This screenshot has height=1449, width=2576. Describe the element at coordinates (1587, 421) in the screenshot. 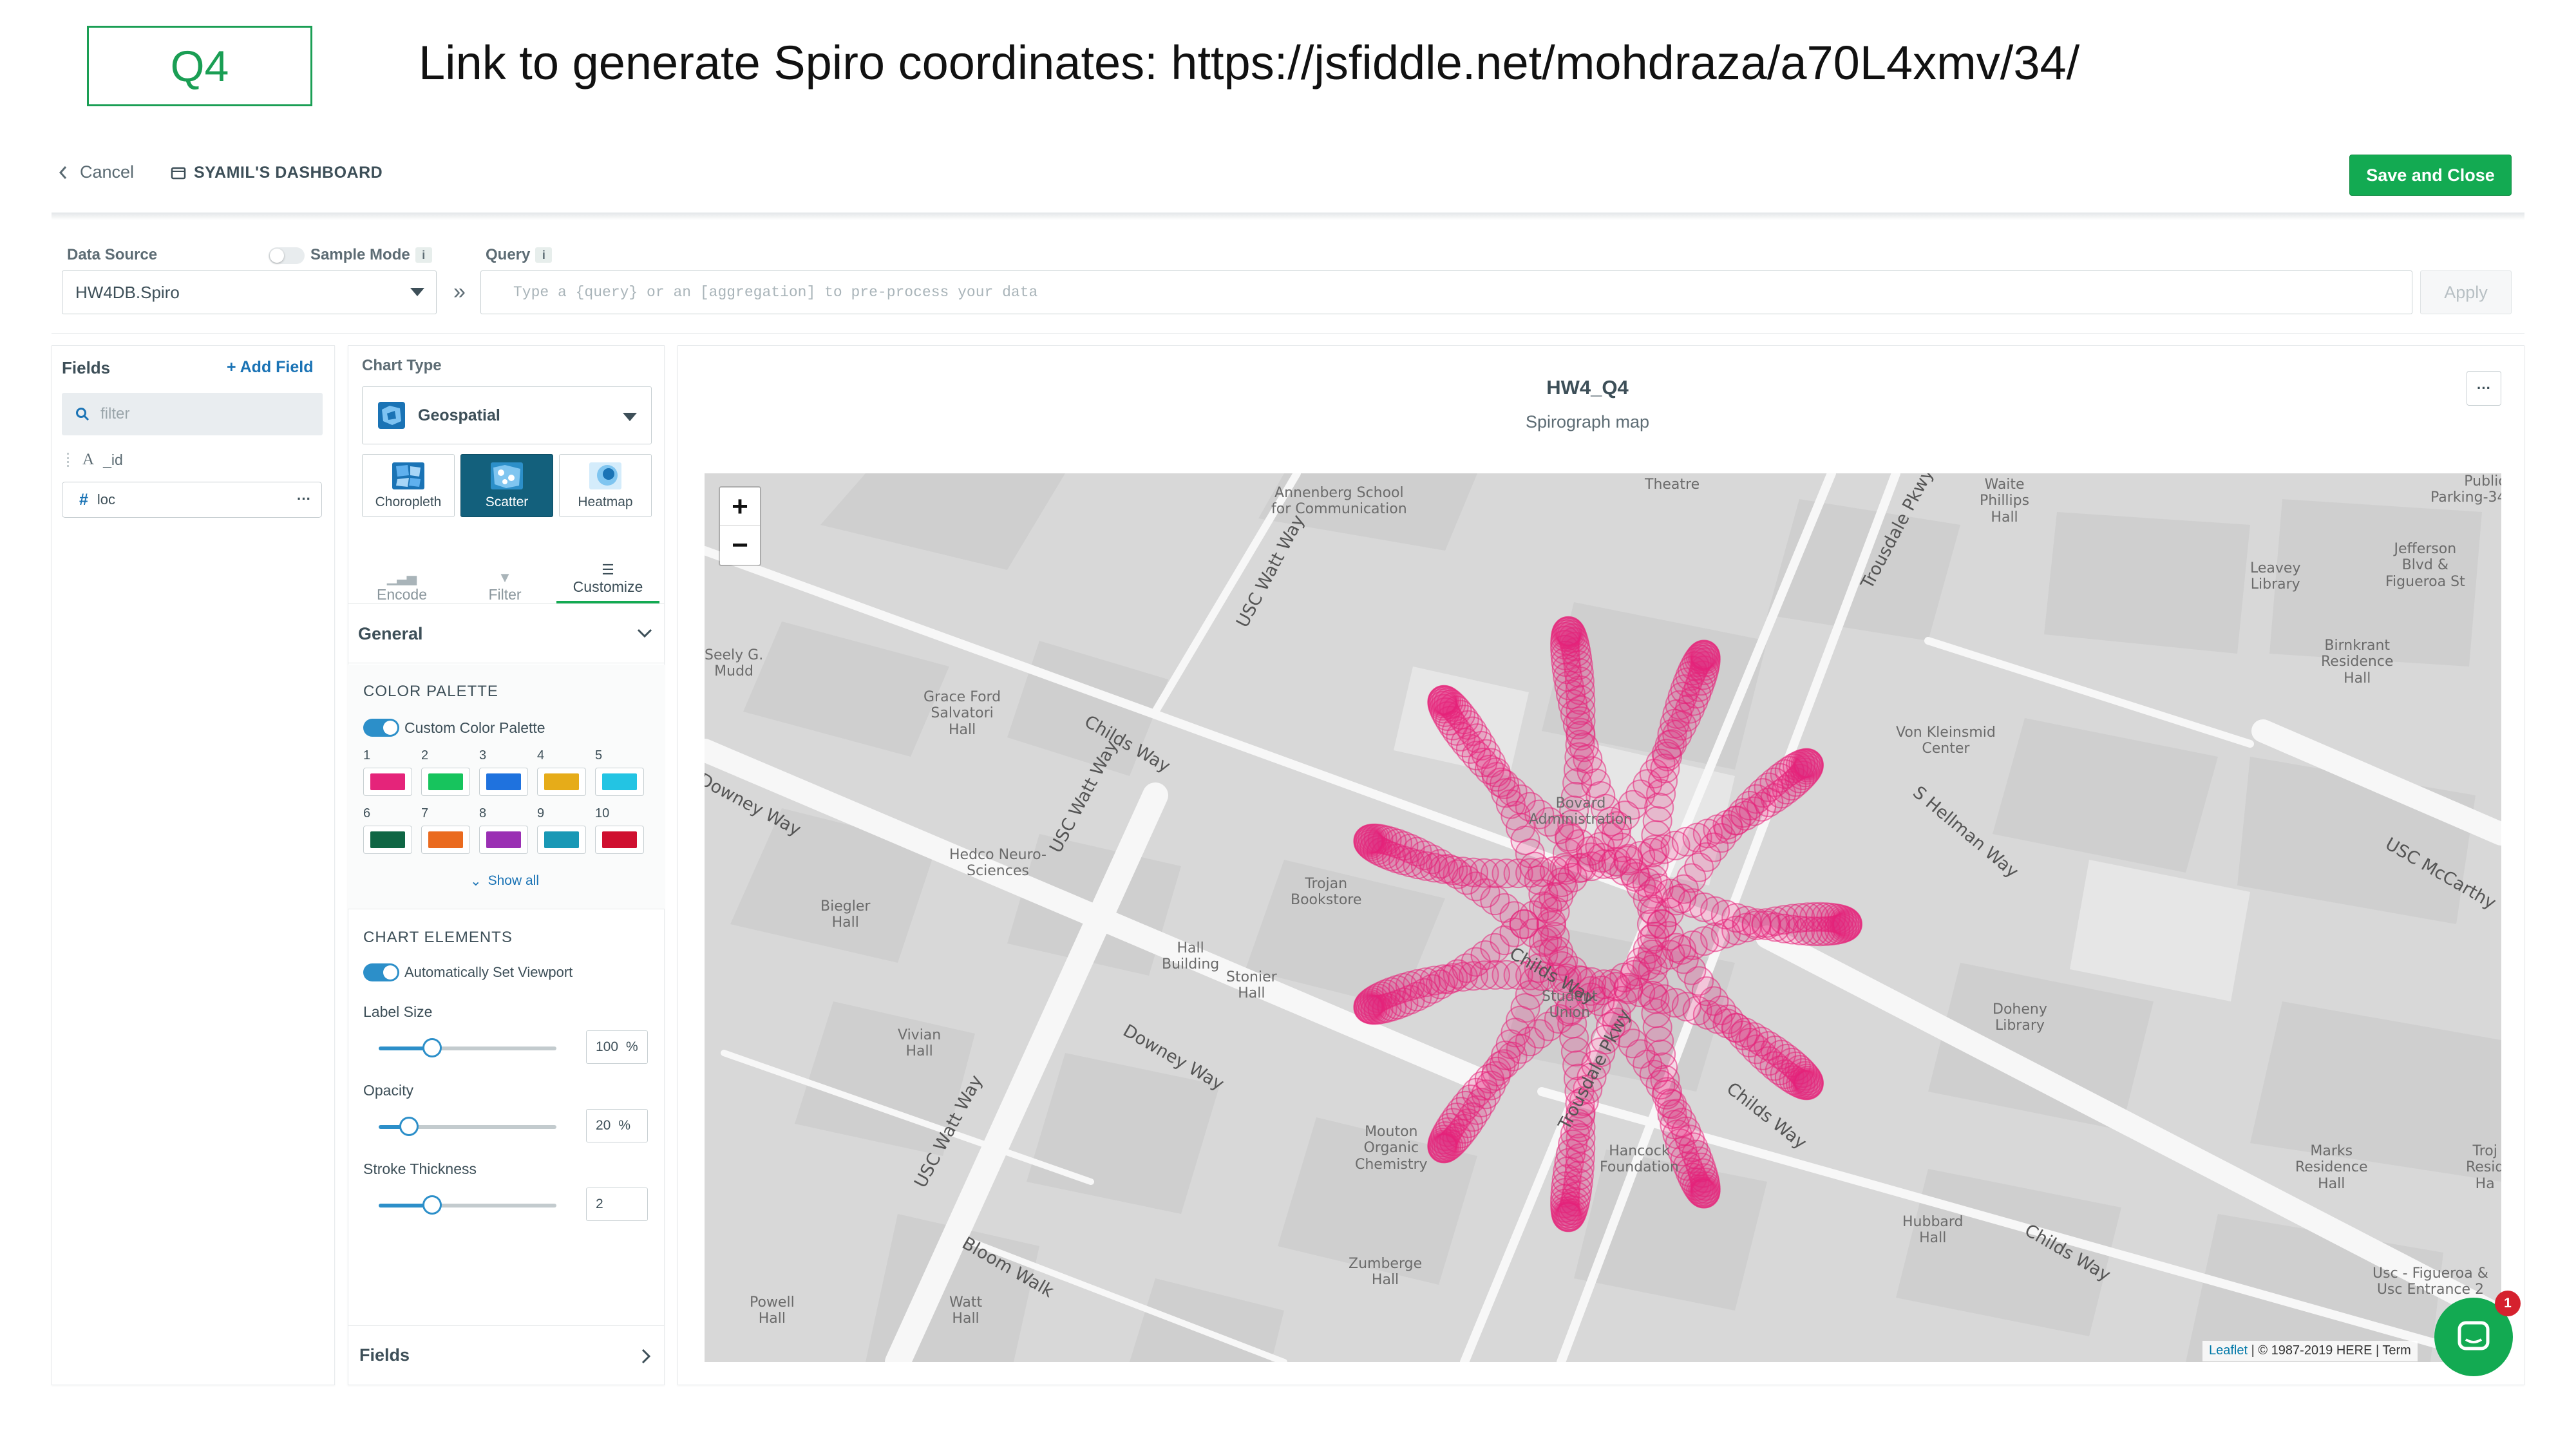

I see `chart-subtitle: Spirograph map` at that location.